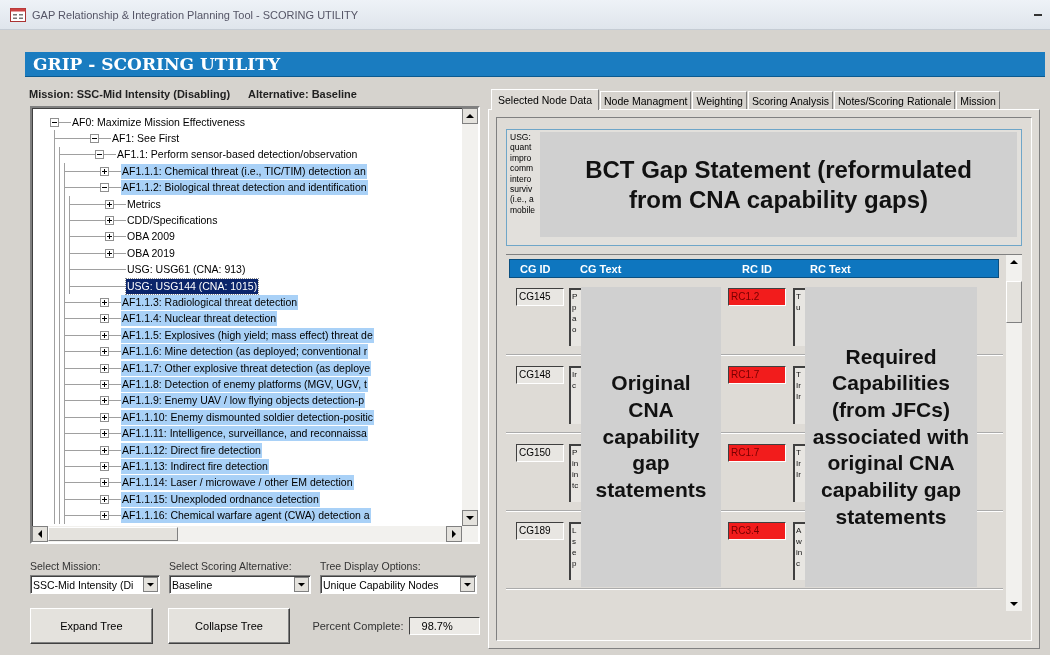 This screenshot has width=1050, height=655. What do you see at coordinates (830, 268) in the screenshot?
I see `column-header: RC Text` at bounding box center [830, 268].